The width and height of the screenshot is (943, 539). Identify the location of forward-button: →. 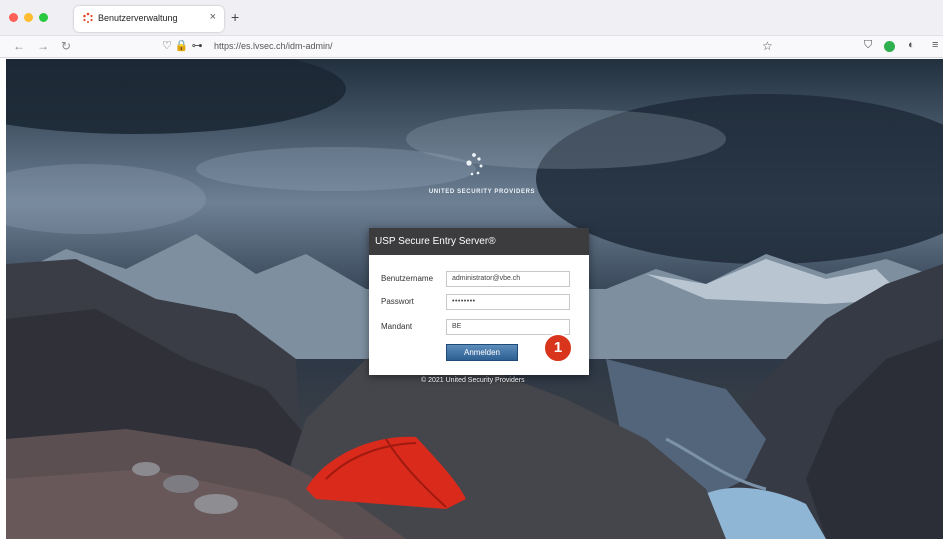
(43, 46).